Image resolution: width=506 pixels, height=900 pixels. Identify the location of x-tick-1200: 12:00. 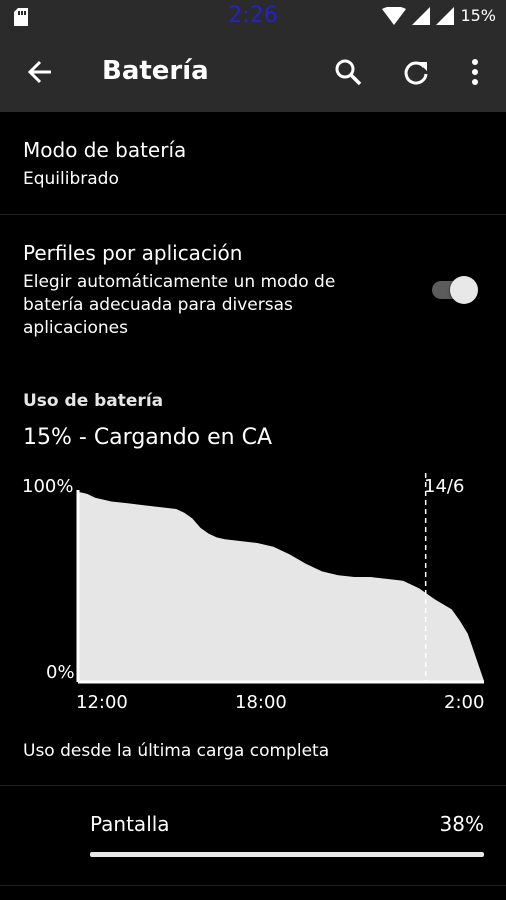
(102, 702).